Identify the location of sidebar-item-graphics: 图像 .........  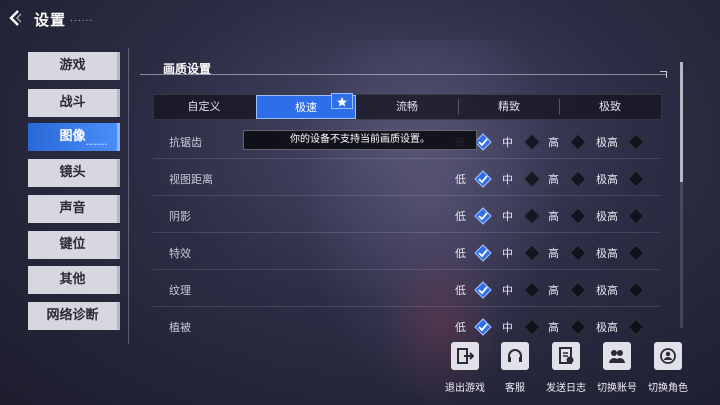
(74, 137).